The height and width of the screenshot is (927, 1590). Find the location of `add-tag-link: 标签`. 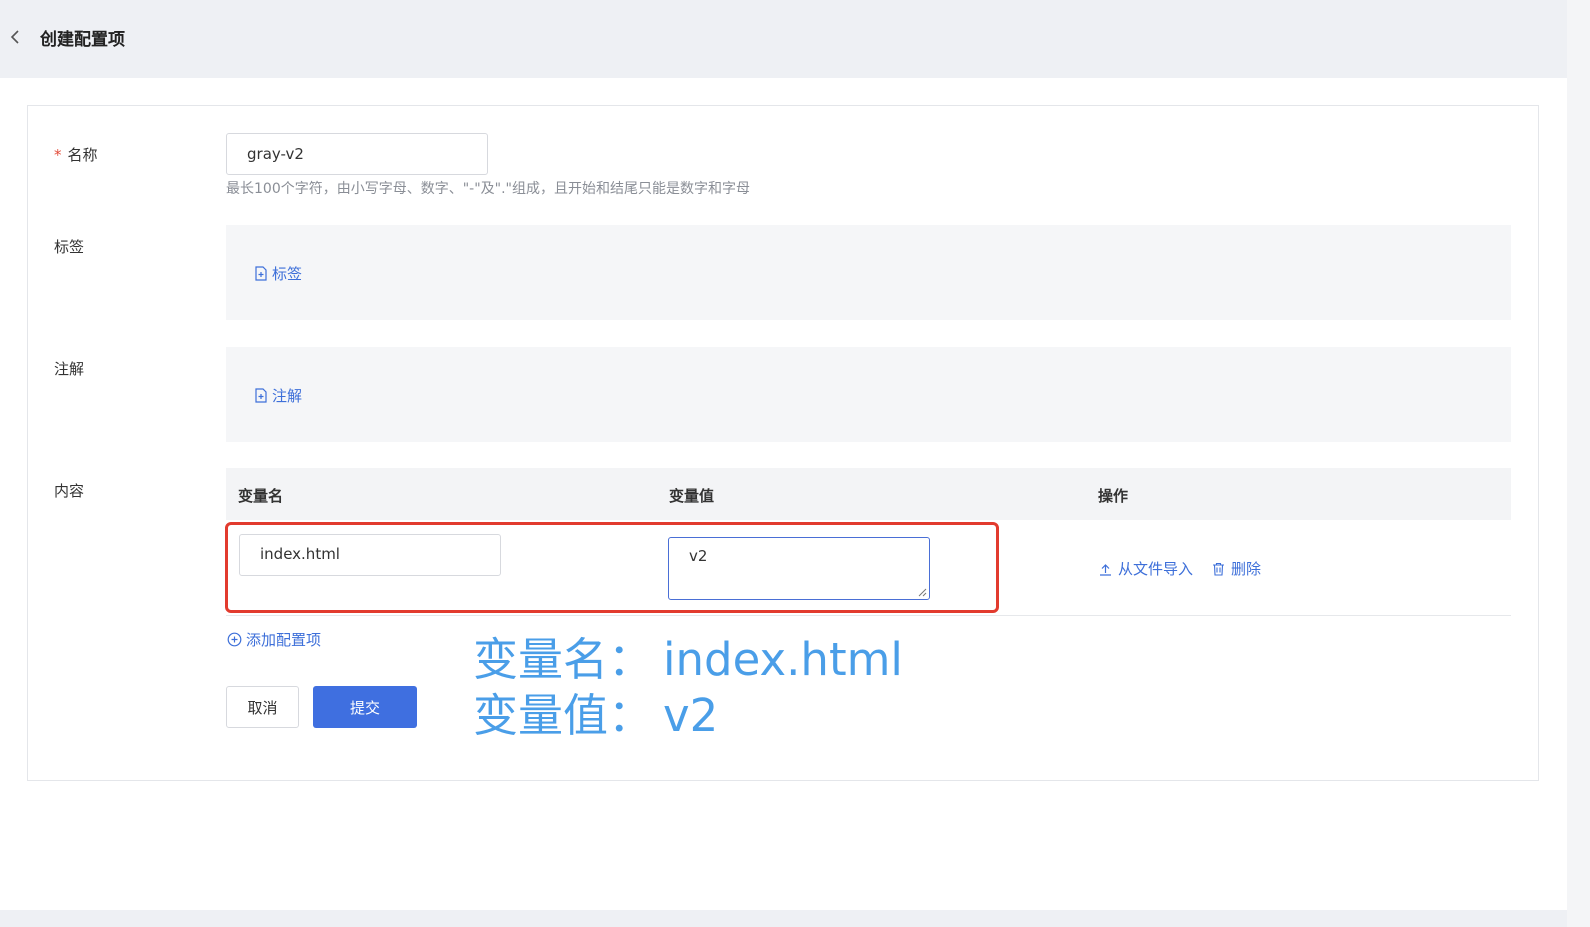

add-tag-link: 标签 is located at coordinates (278, 273).